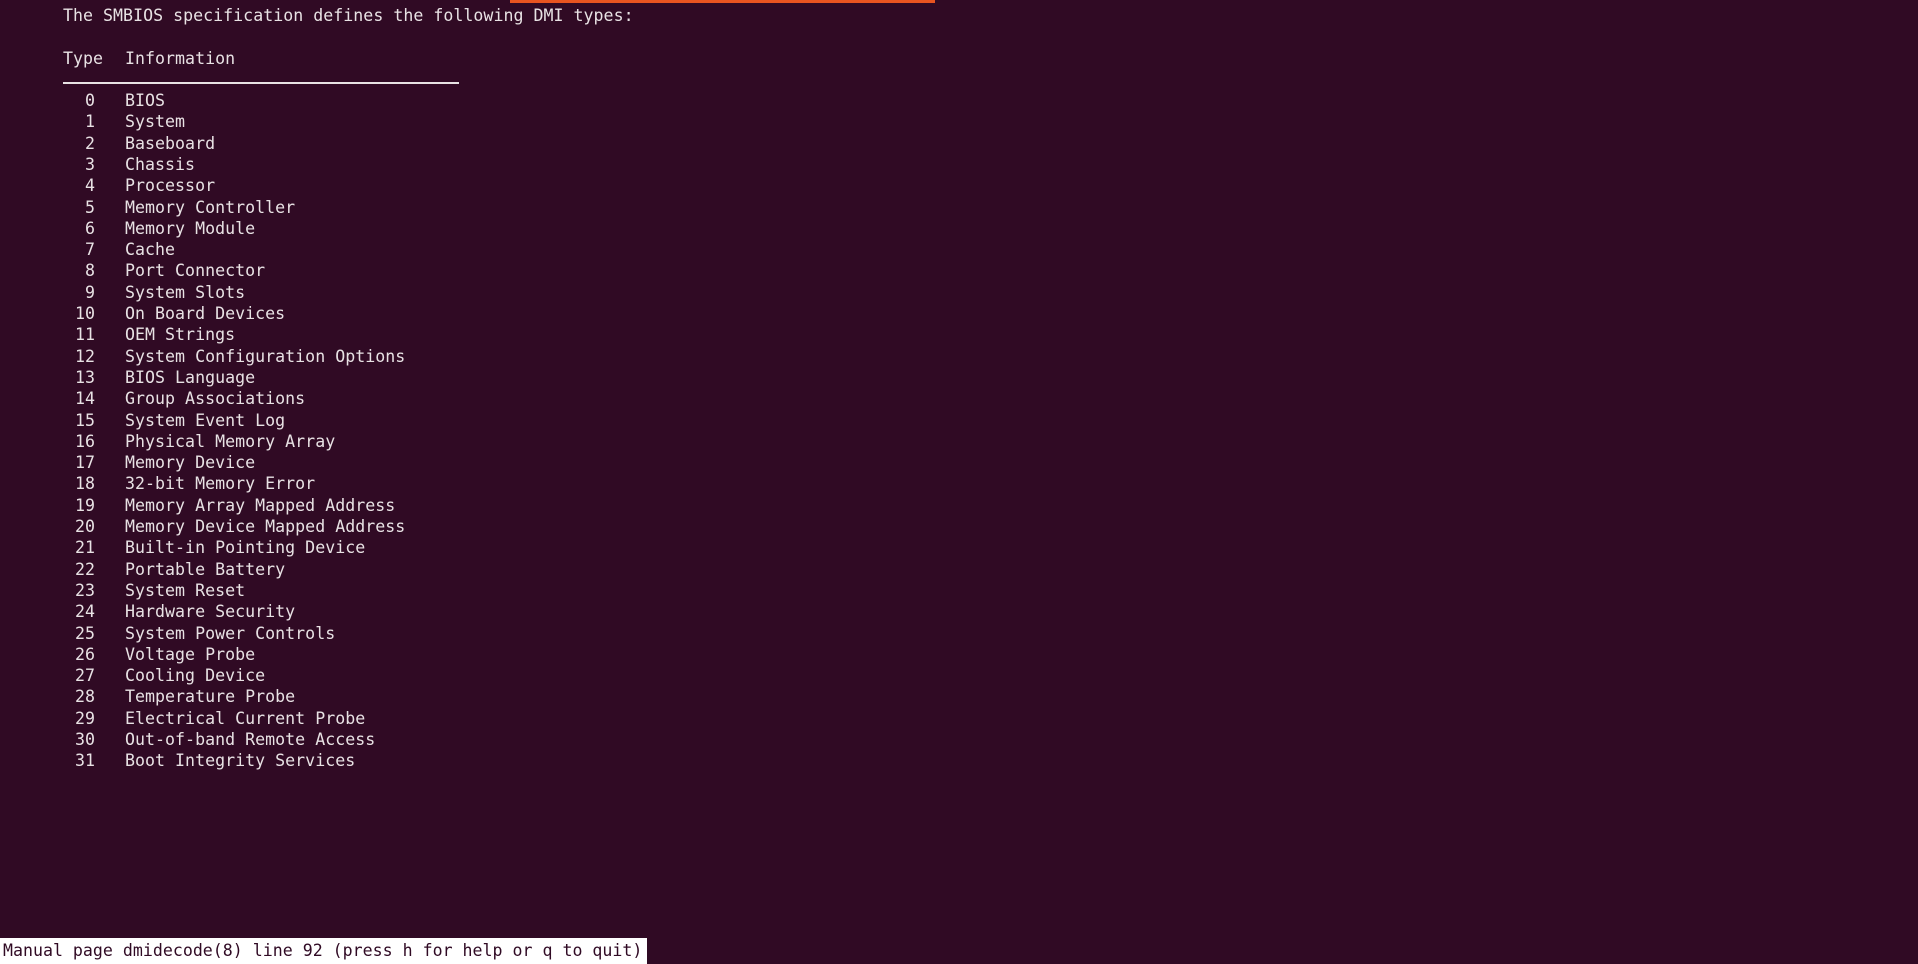  I want to click on dmi-type-information: BIOS Language, so click(190, 377).